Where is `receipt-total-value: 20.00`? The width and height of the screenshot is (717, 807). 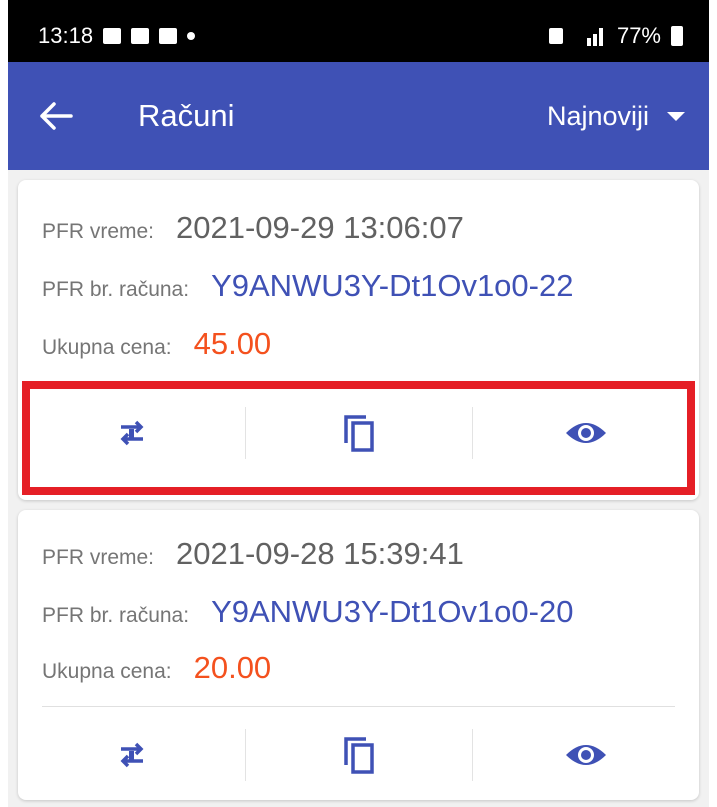 receipt-total-value: 20.00 is located at coordinates (232, 667).